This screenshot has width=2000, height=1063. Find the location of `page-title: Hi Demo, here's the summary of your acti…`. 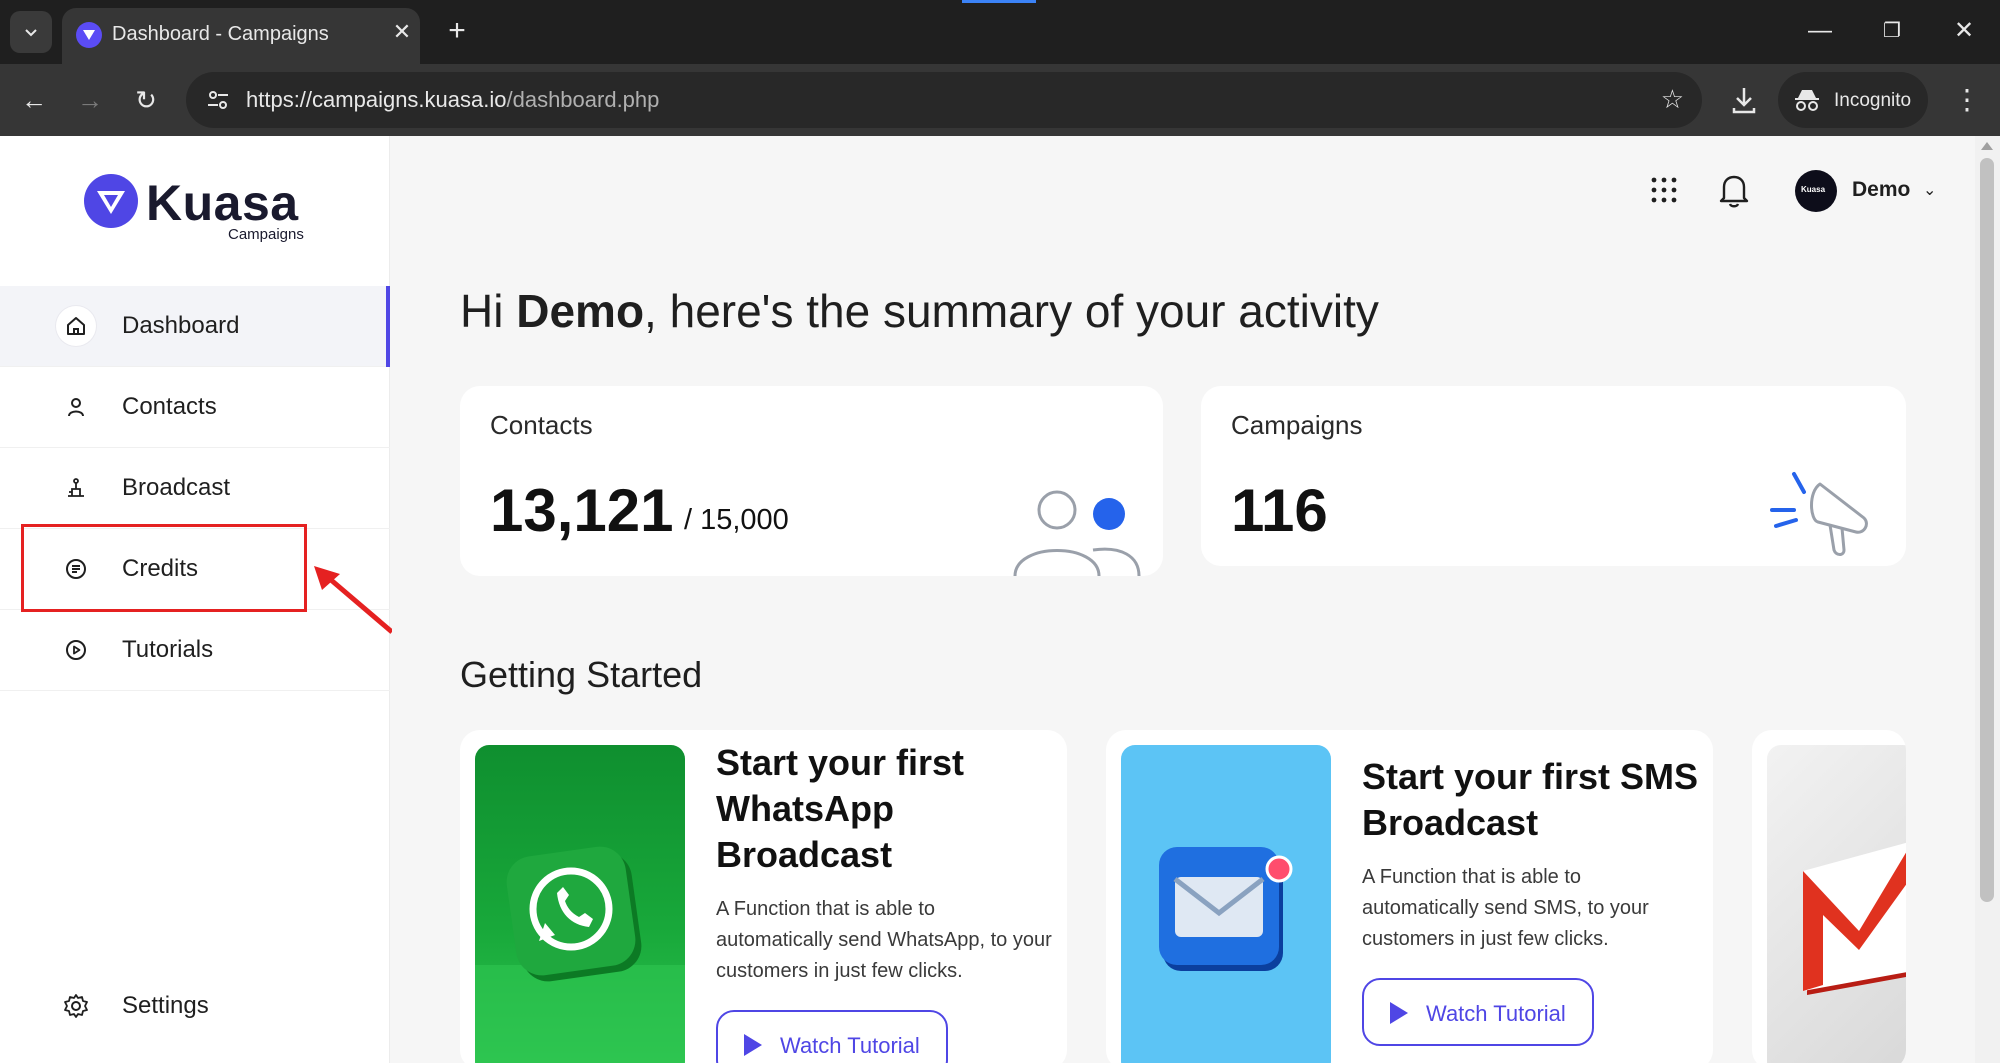

page-title: Hi Demo, here's the summary of your acti… is located at coordinates (919, 311).